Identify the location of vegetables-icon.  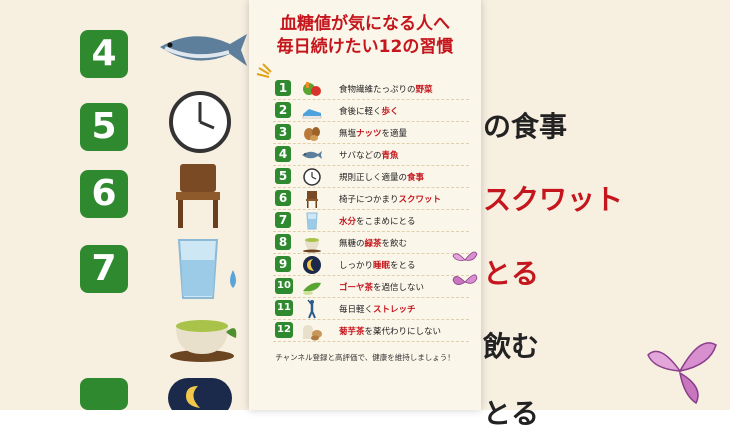
(312, 89).